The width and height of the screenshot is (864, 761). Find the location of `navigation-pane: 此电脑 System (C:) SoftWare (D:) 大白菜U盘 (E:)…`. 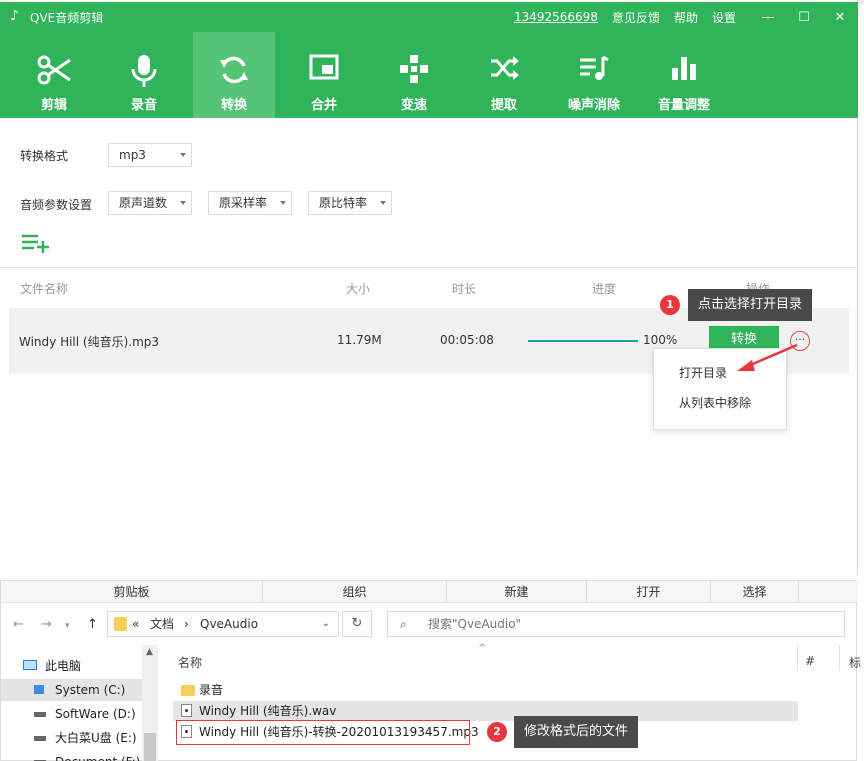

navigation-pane: 此电脑 System (C:) SoftWare (D:) 大白菜U盘 (E:)… is located at coordinates (80, 703).